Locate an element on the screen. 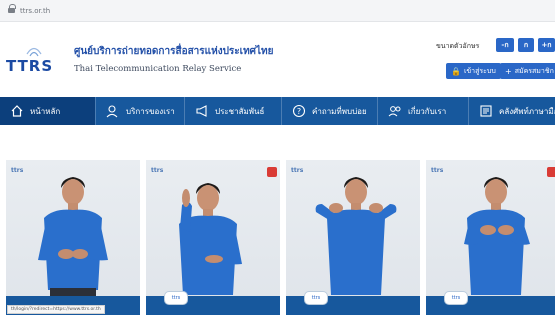  address-url: ttrs.or.th is located at coordinates (35, 11).